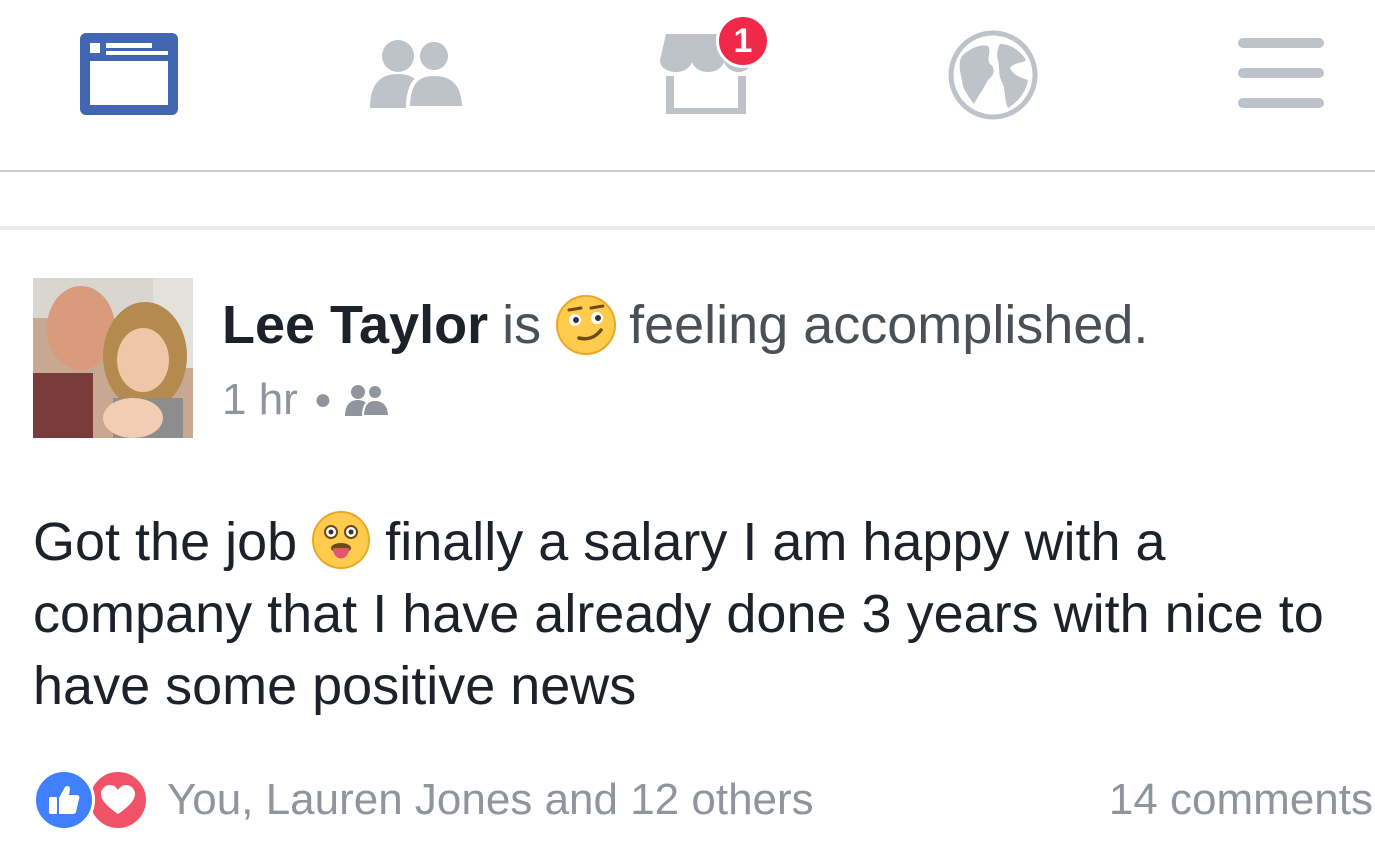 This screenshot has width=1375, height=847. What do you see at coordinates (993, 75) in the screenshot?
I see `globe-icon` at bounding box center [993, 75].